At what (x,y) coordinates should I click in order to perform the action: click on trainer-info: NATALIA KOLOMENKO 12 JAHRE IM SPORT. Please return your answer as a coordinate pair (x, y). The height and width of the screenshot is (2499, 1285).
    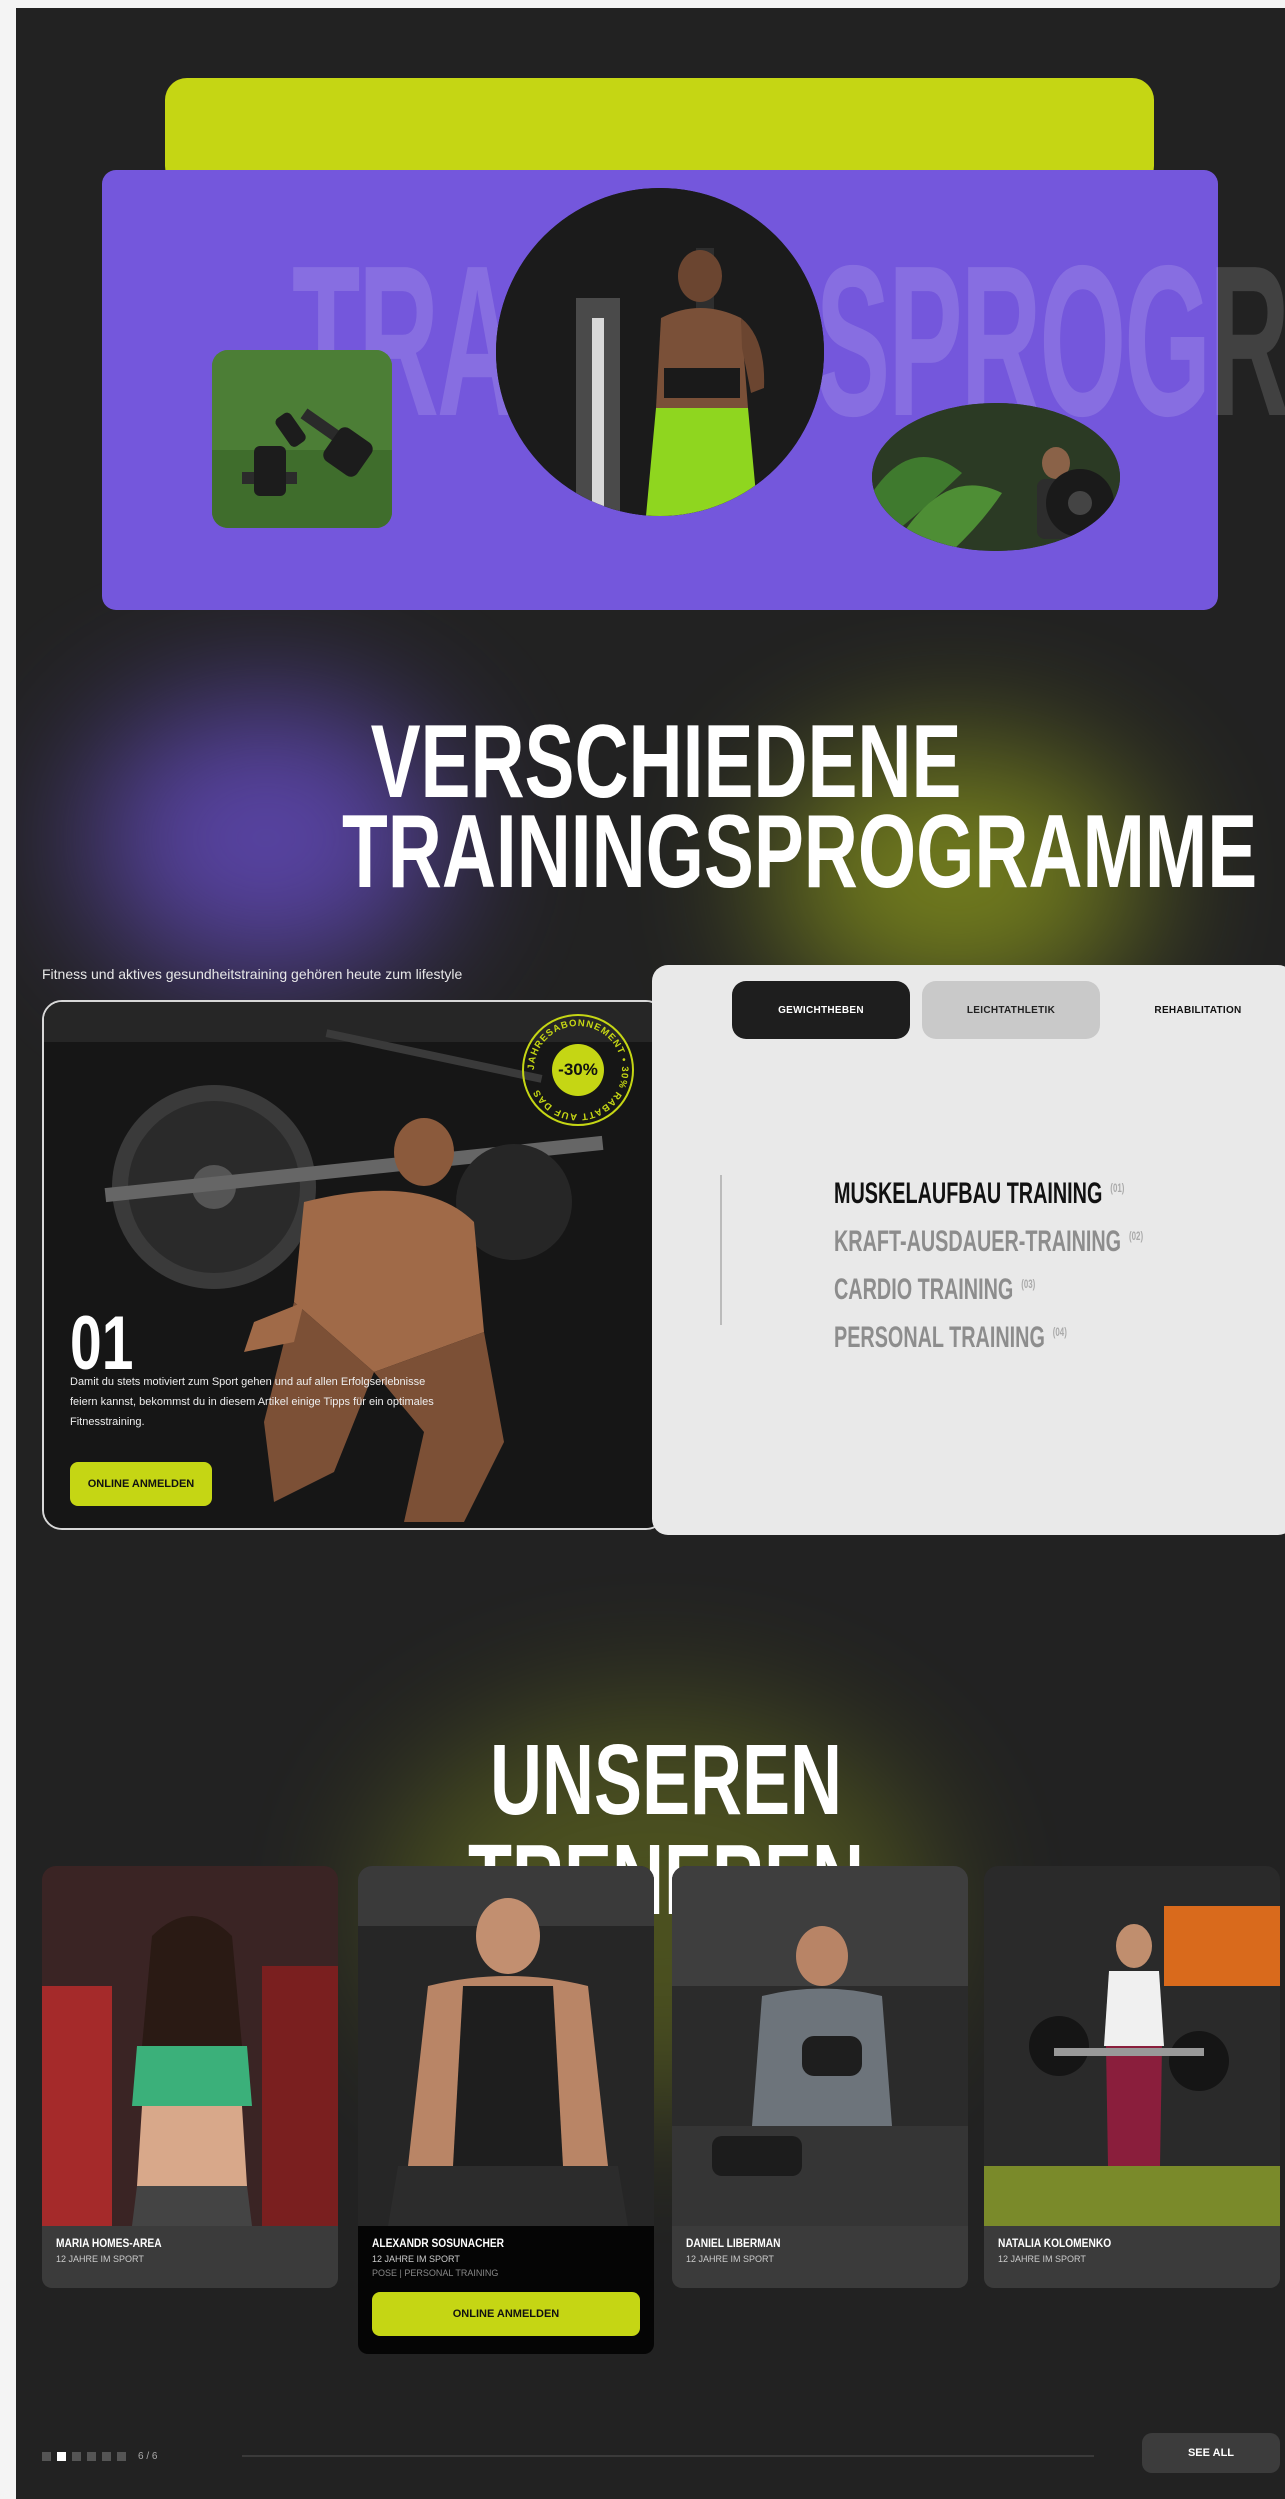
    Looking at the image, I should click on (1132, 2257).